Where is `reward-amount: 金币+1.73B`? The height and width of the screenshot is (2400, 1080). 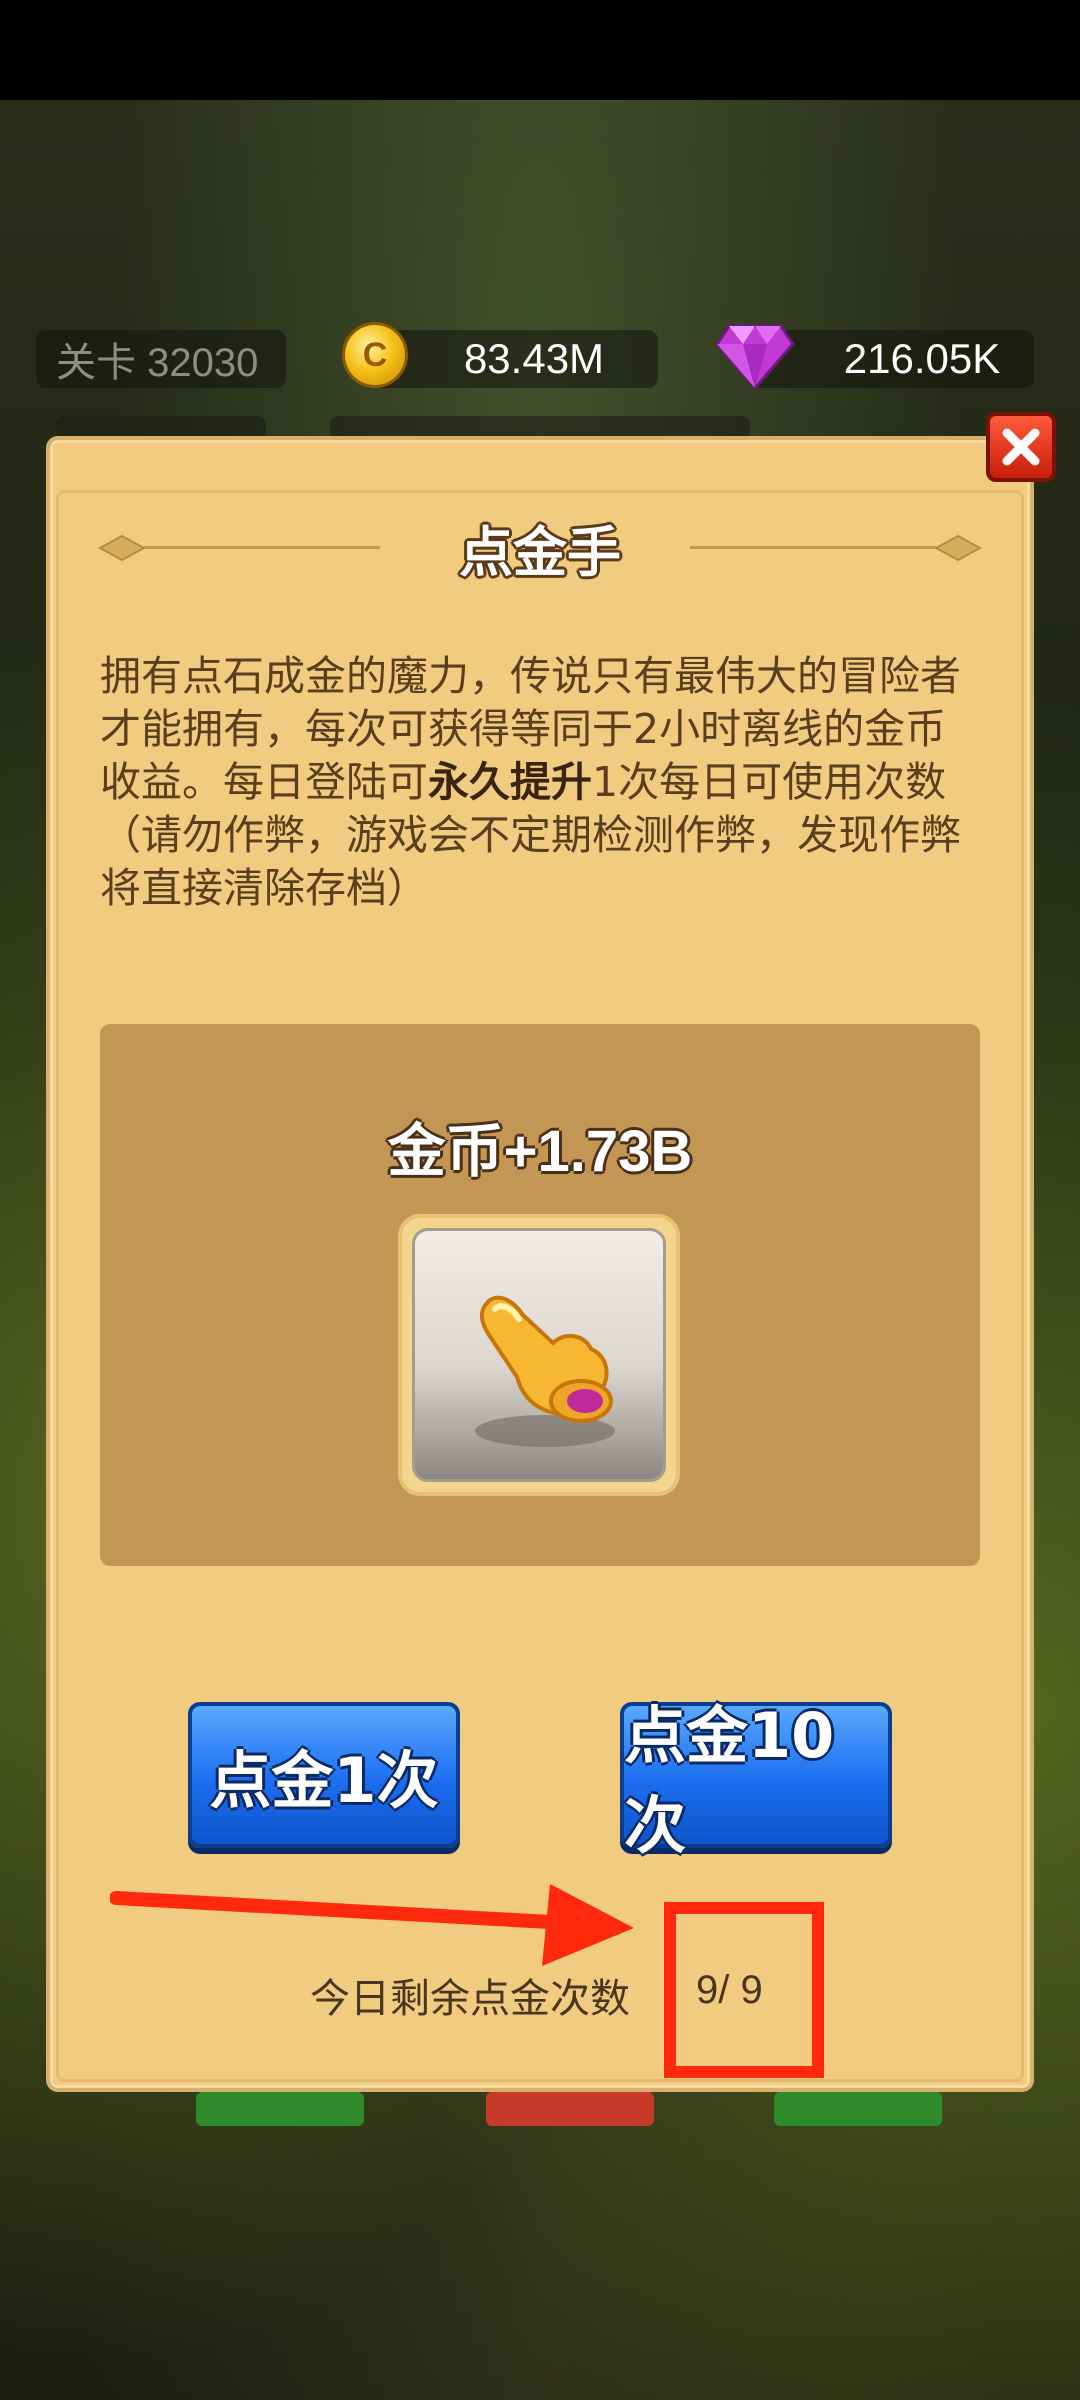
reward-amount: 金币+1.73B is located at coordinates (540, 1151).